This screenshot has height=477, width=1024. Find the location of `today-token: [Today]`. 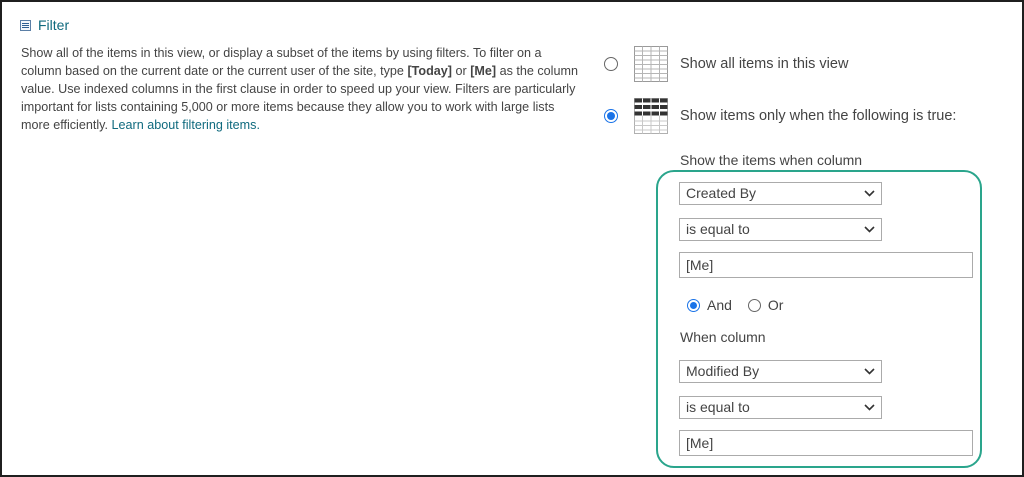

today-token: [Today] is located at coordinates (429, 71).